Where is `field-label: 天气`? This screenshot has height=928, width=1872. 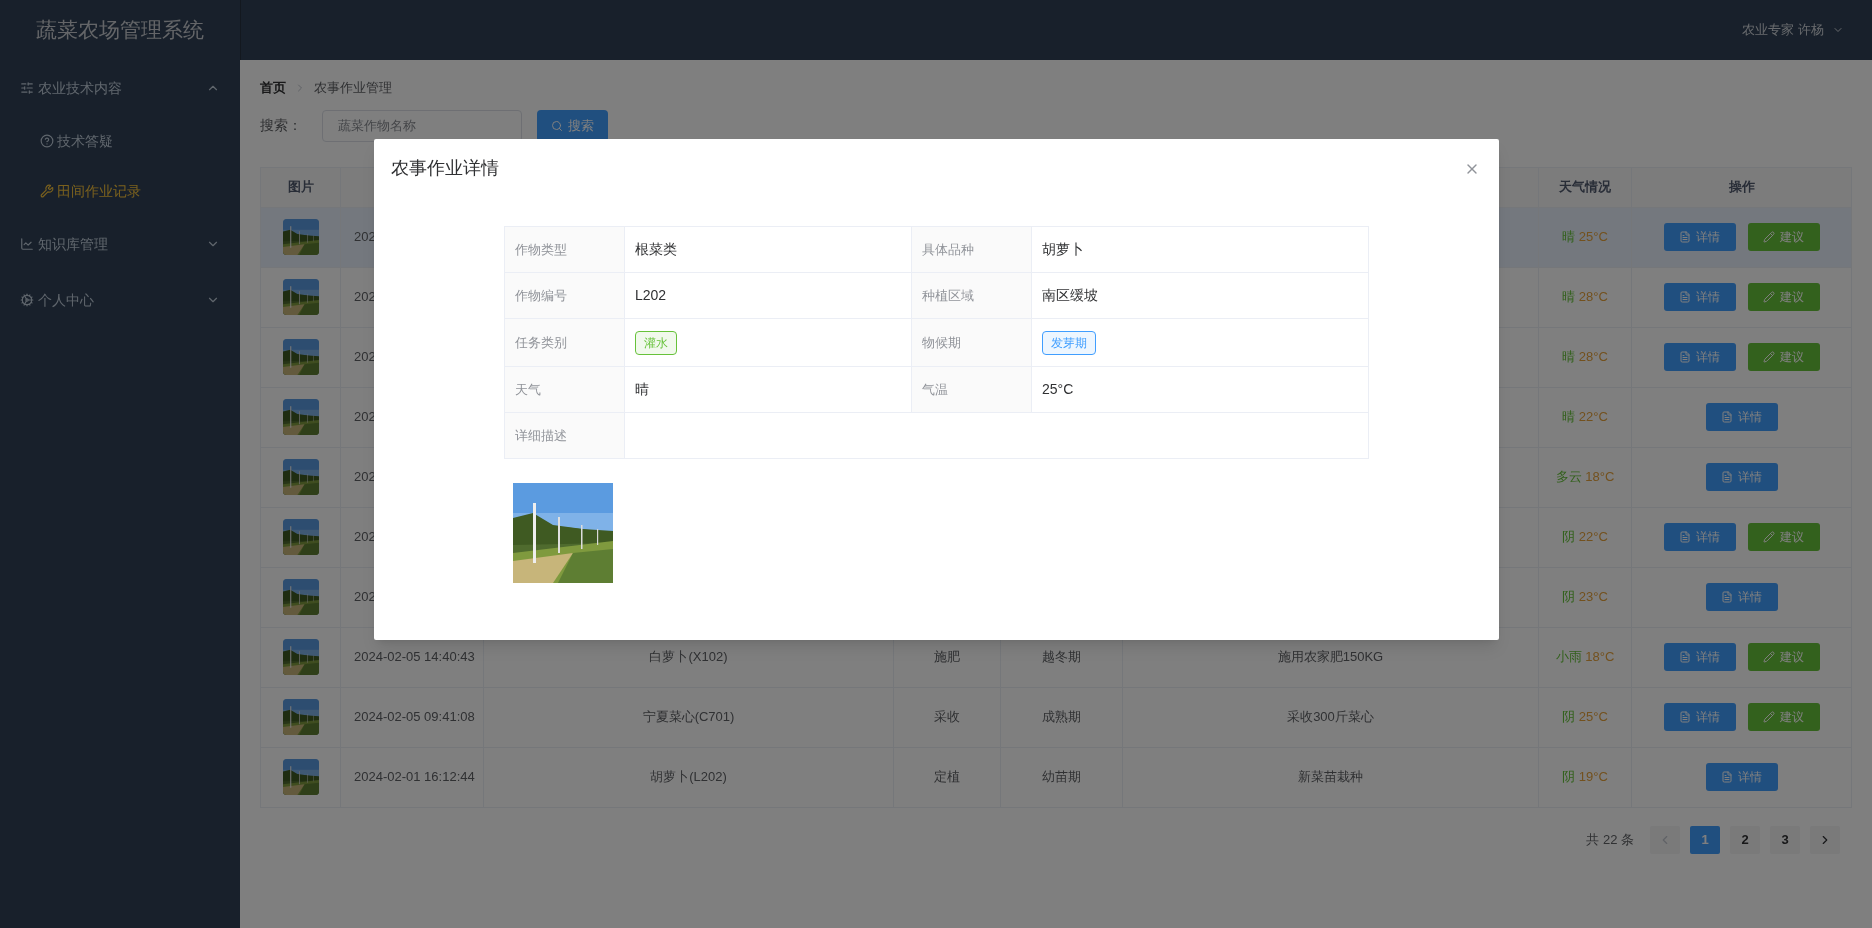 field-label: 天气 is located at coordinates (528, 389).